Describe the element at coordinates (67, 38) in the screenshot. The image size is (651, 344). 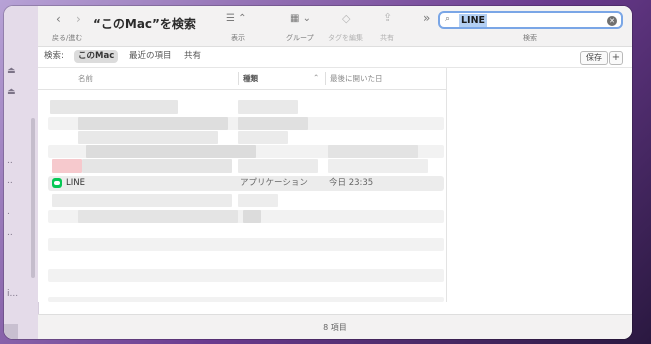
I see `nav-label: 戻る/進む` at that location.